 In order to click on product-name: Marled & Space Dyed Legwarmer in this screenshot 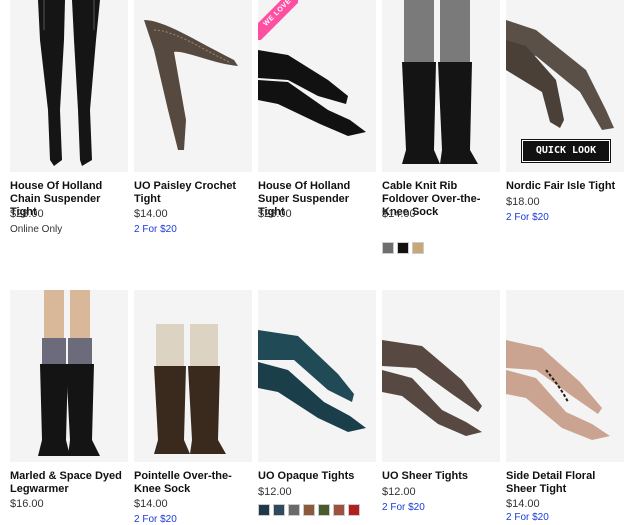, I will do `click(70, 483)`.